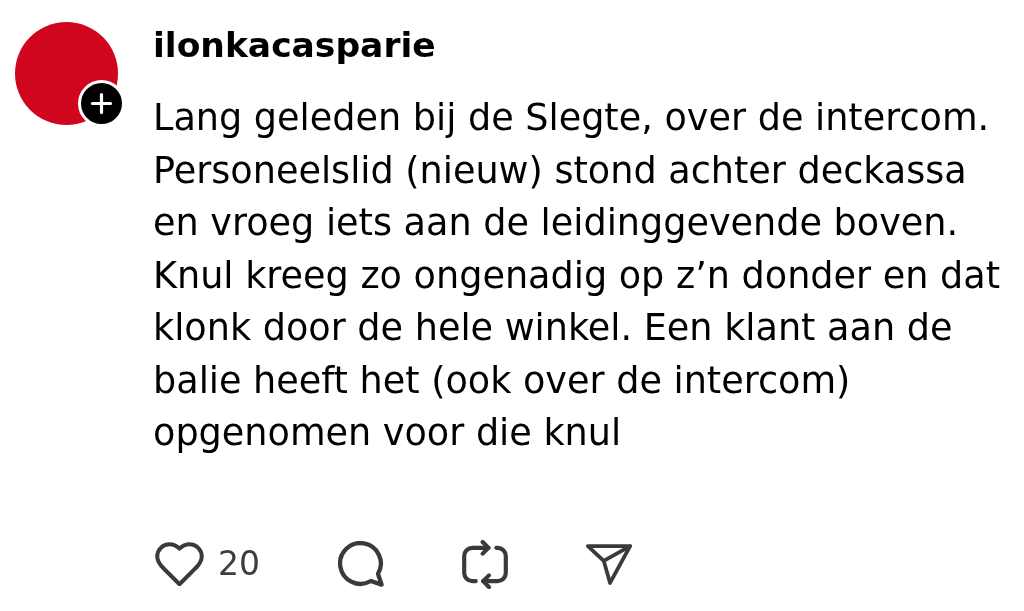  Describe the element at coordinates (101, 103) in the screenshot. I see `follow-plus-icon` at that location.